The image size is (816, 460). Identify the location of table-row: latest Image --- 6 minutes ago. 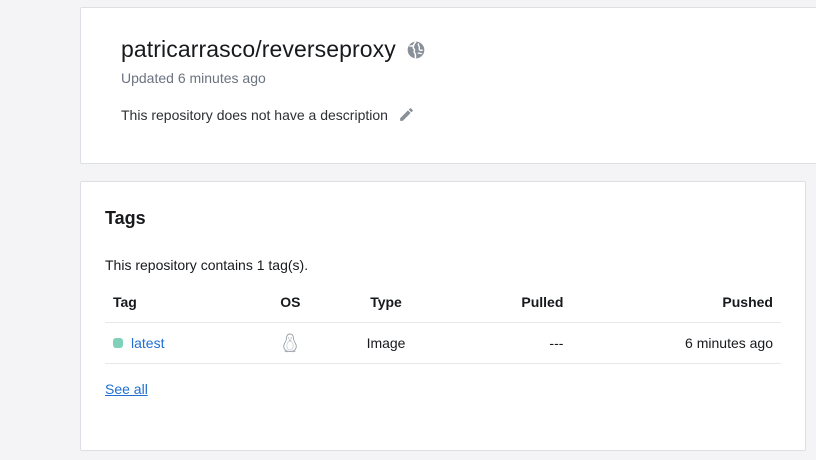
(443, 343).